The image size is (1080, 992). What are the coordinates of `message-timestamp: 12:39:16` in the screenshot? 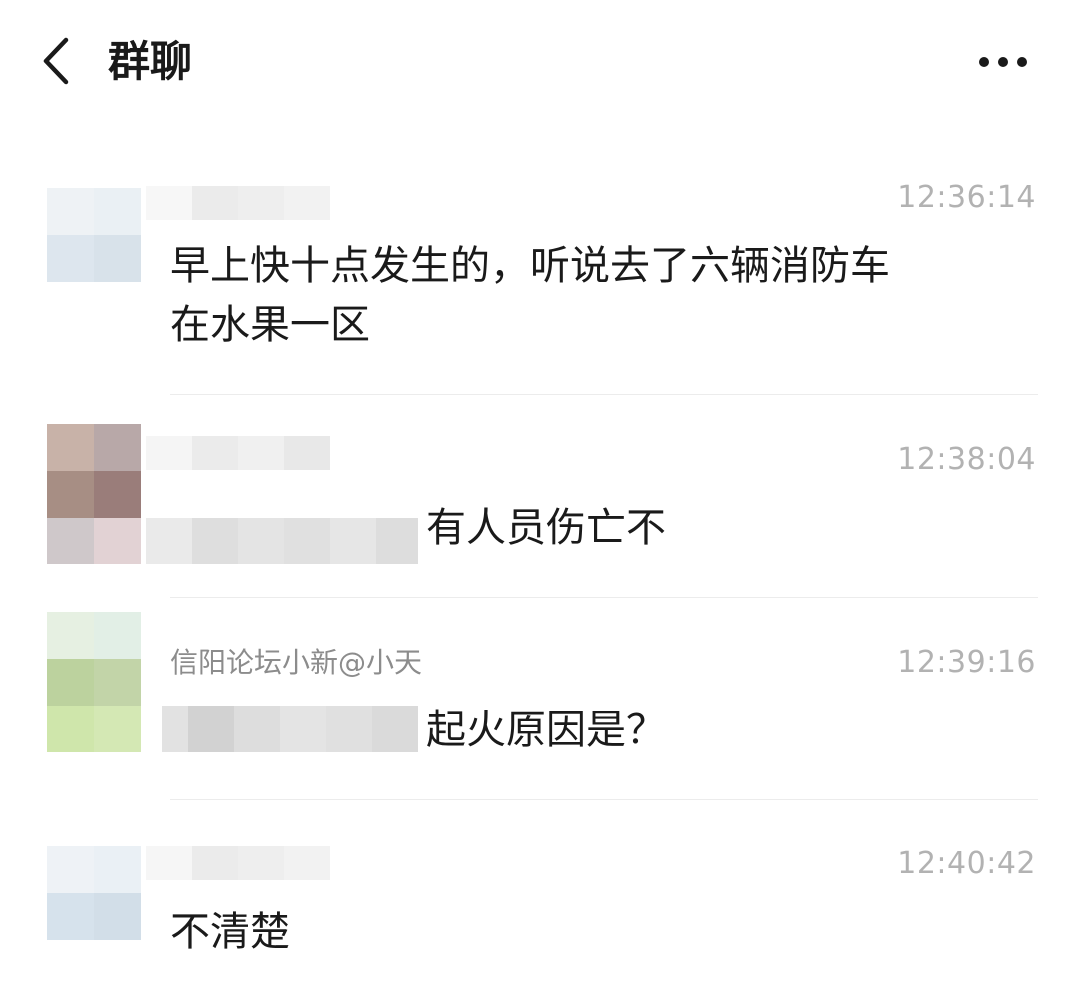 It's located at (966, 662).